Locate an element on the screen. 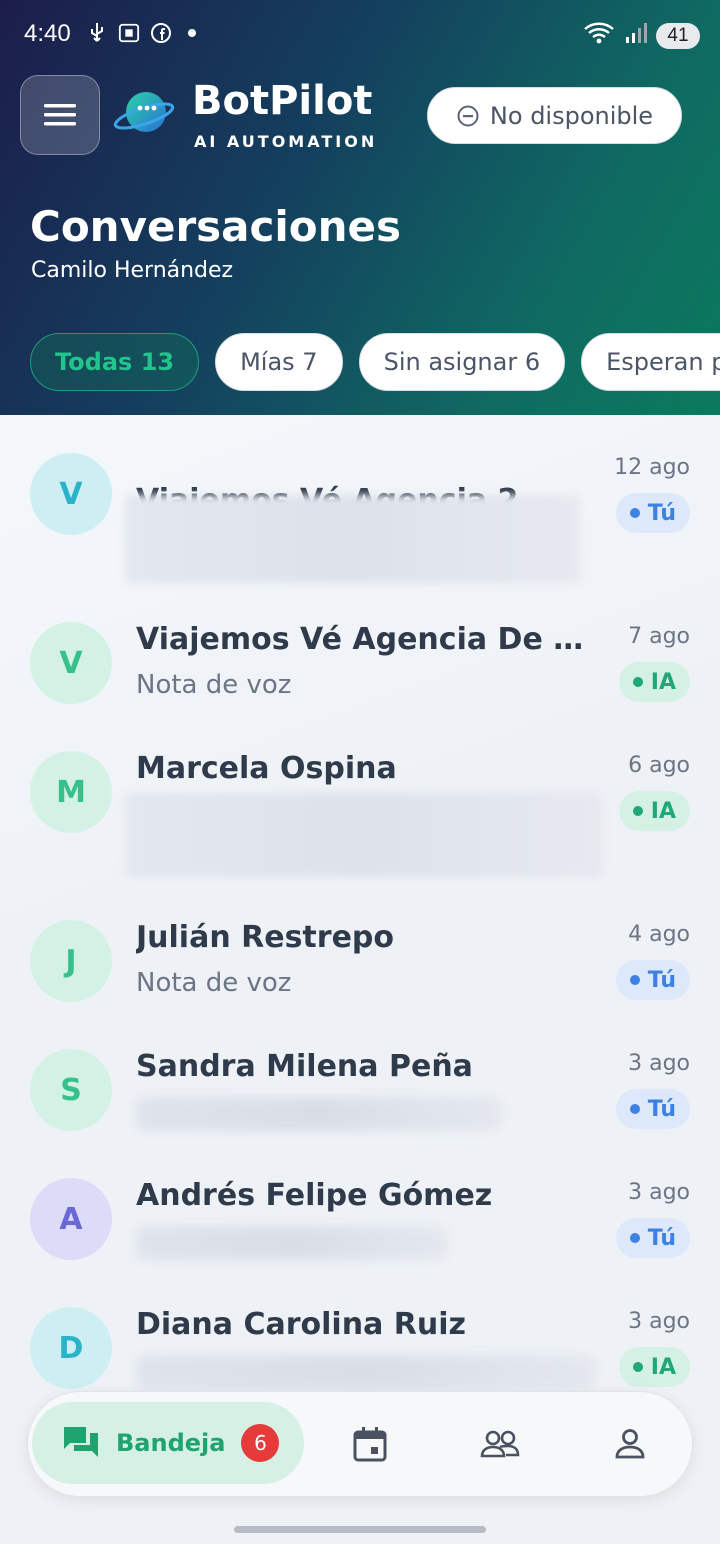  botpilot-logo is located at coordinates (144, 112).